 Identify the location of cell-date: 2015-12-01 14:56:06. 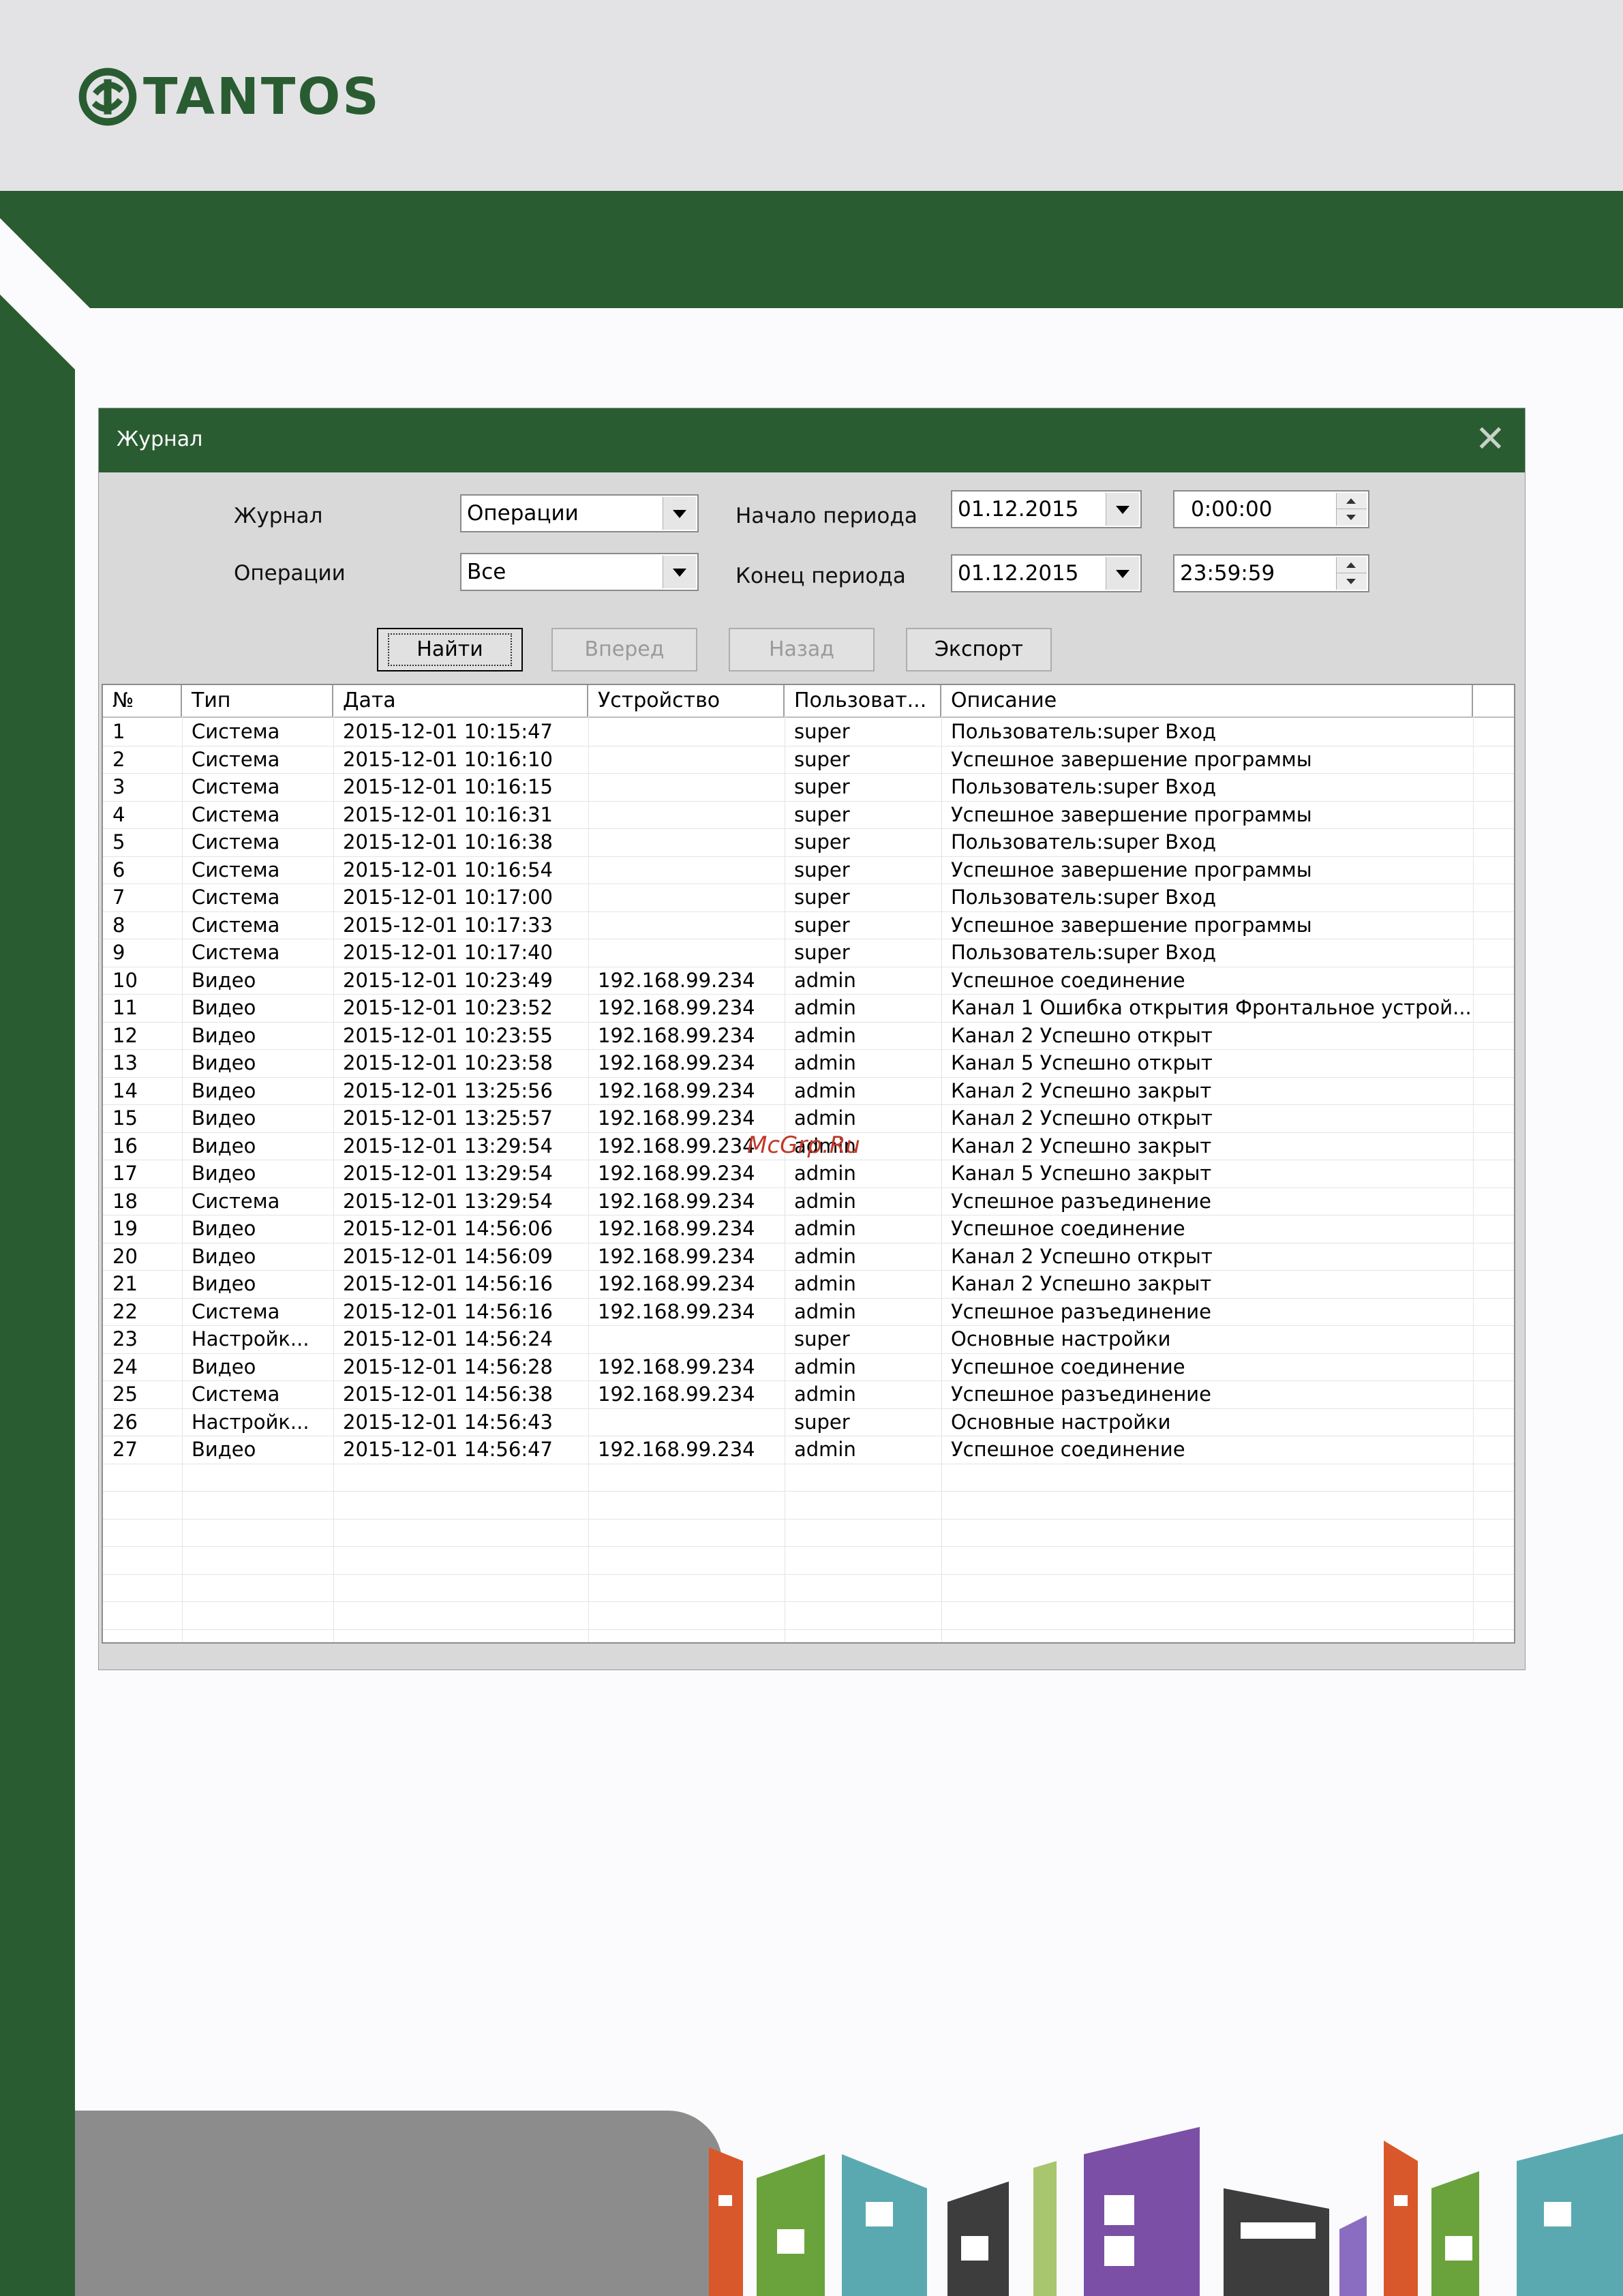
(448, 1228).